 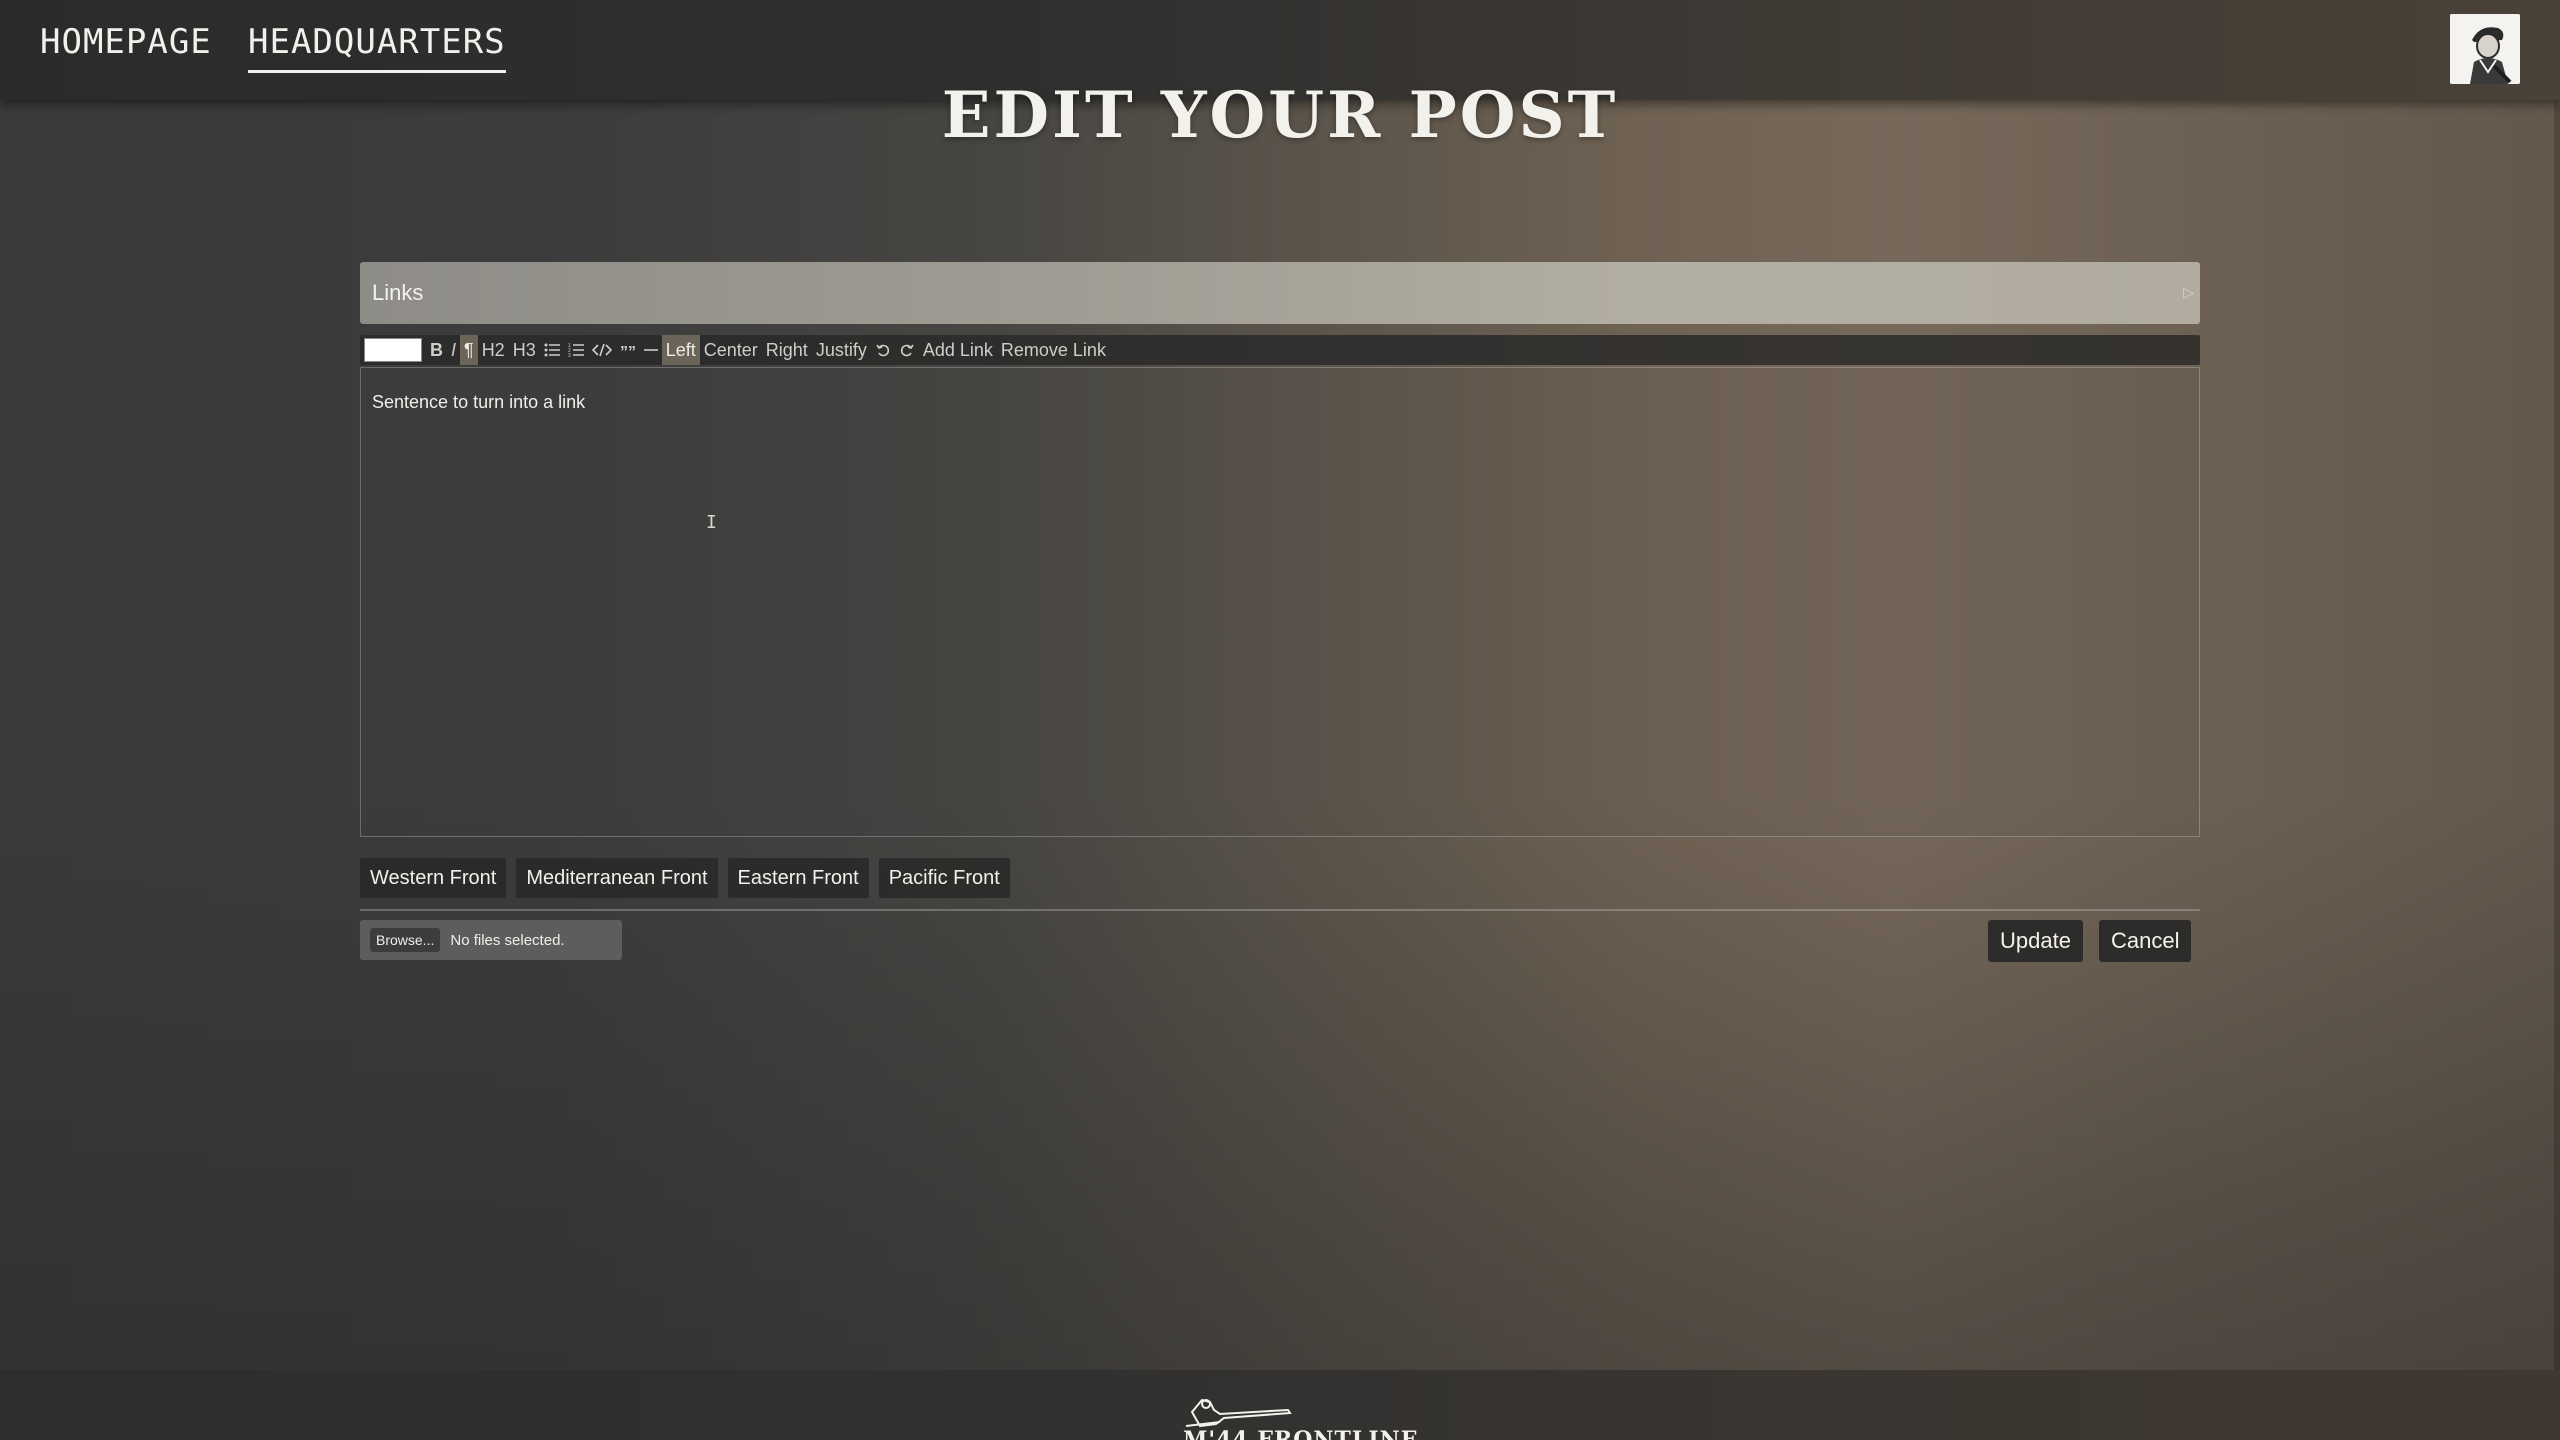 I want to click on code-icon, so click(x=601, y=350).